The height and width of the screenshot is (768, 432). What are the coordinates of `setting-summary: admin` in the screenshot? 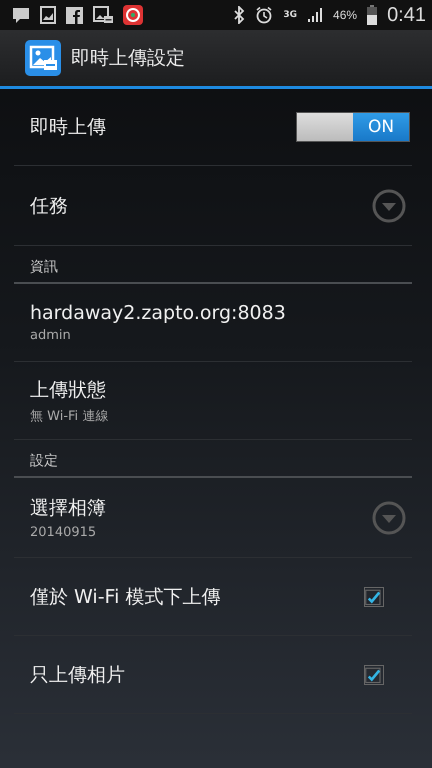 It's located at (51, 335).